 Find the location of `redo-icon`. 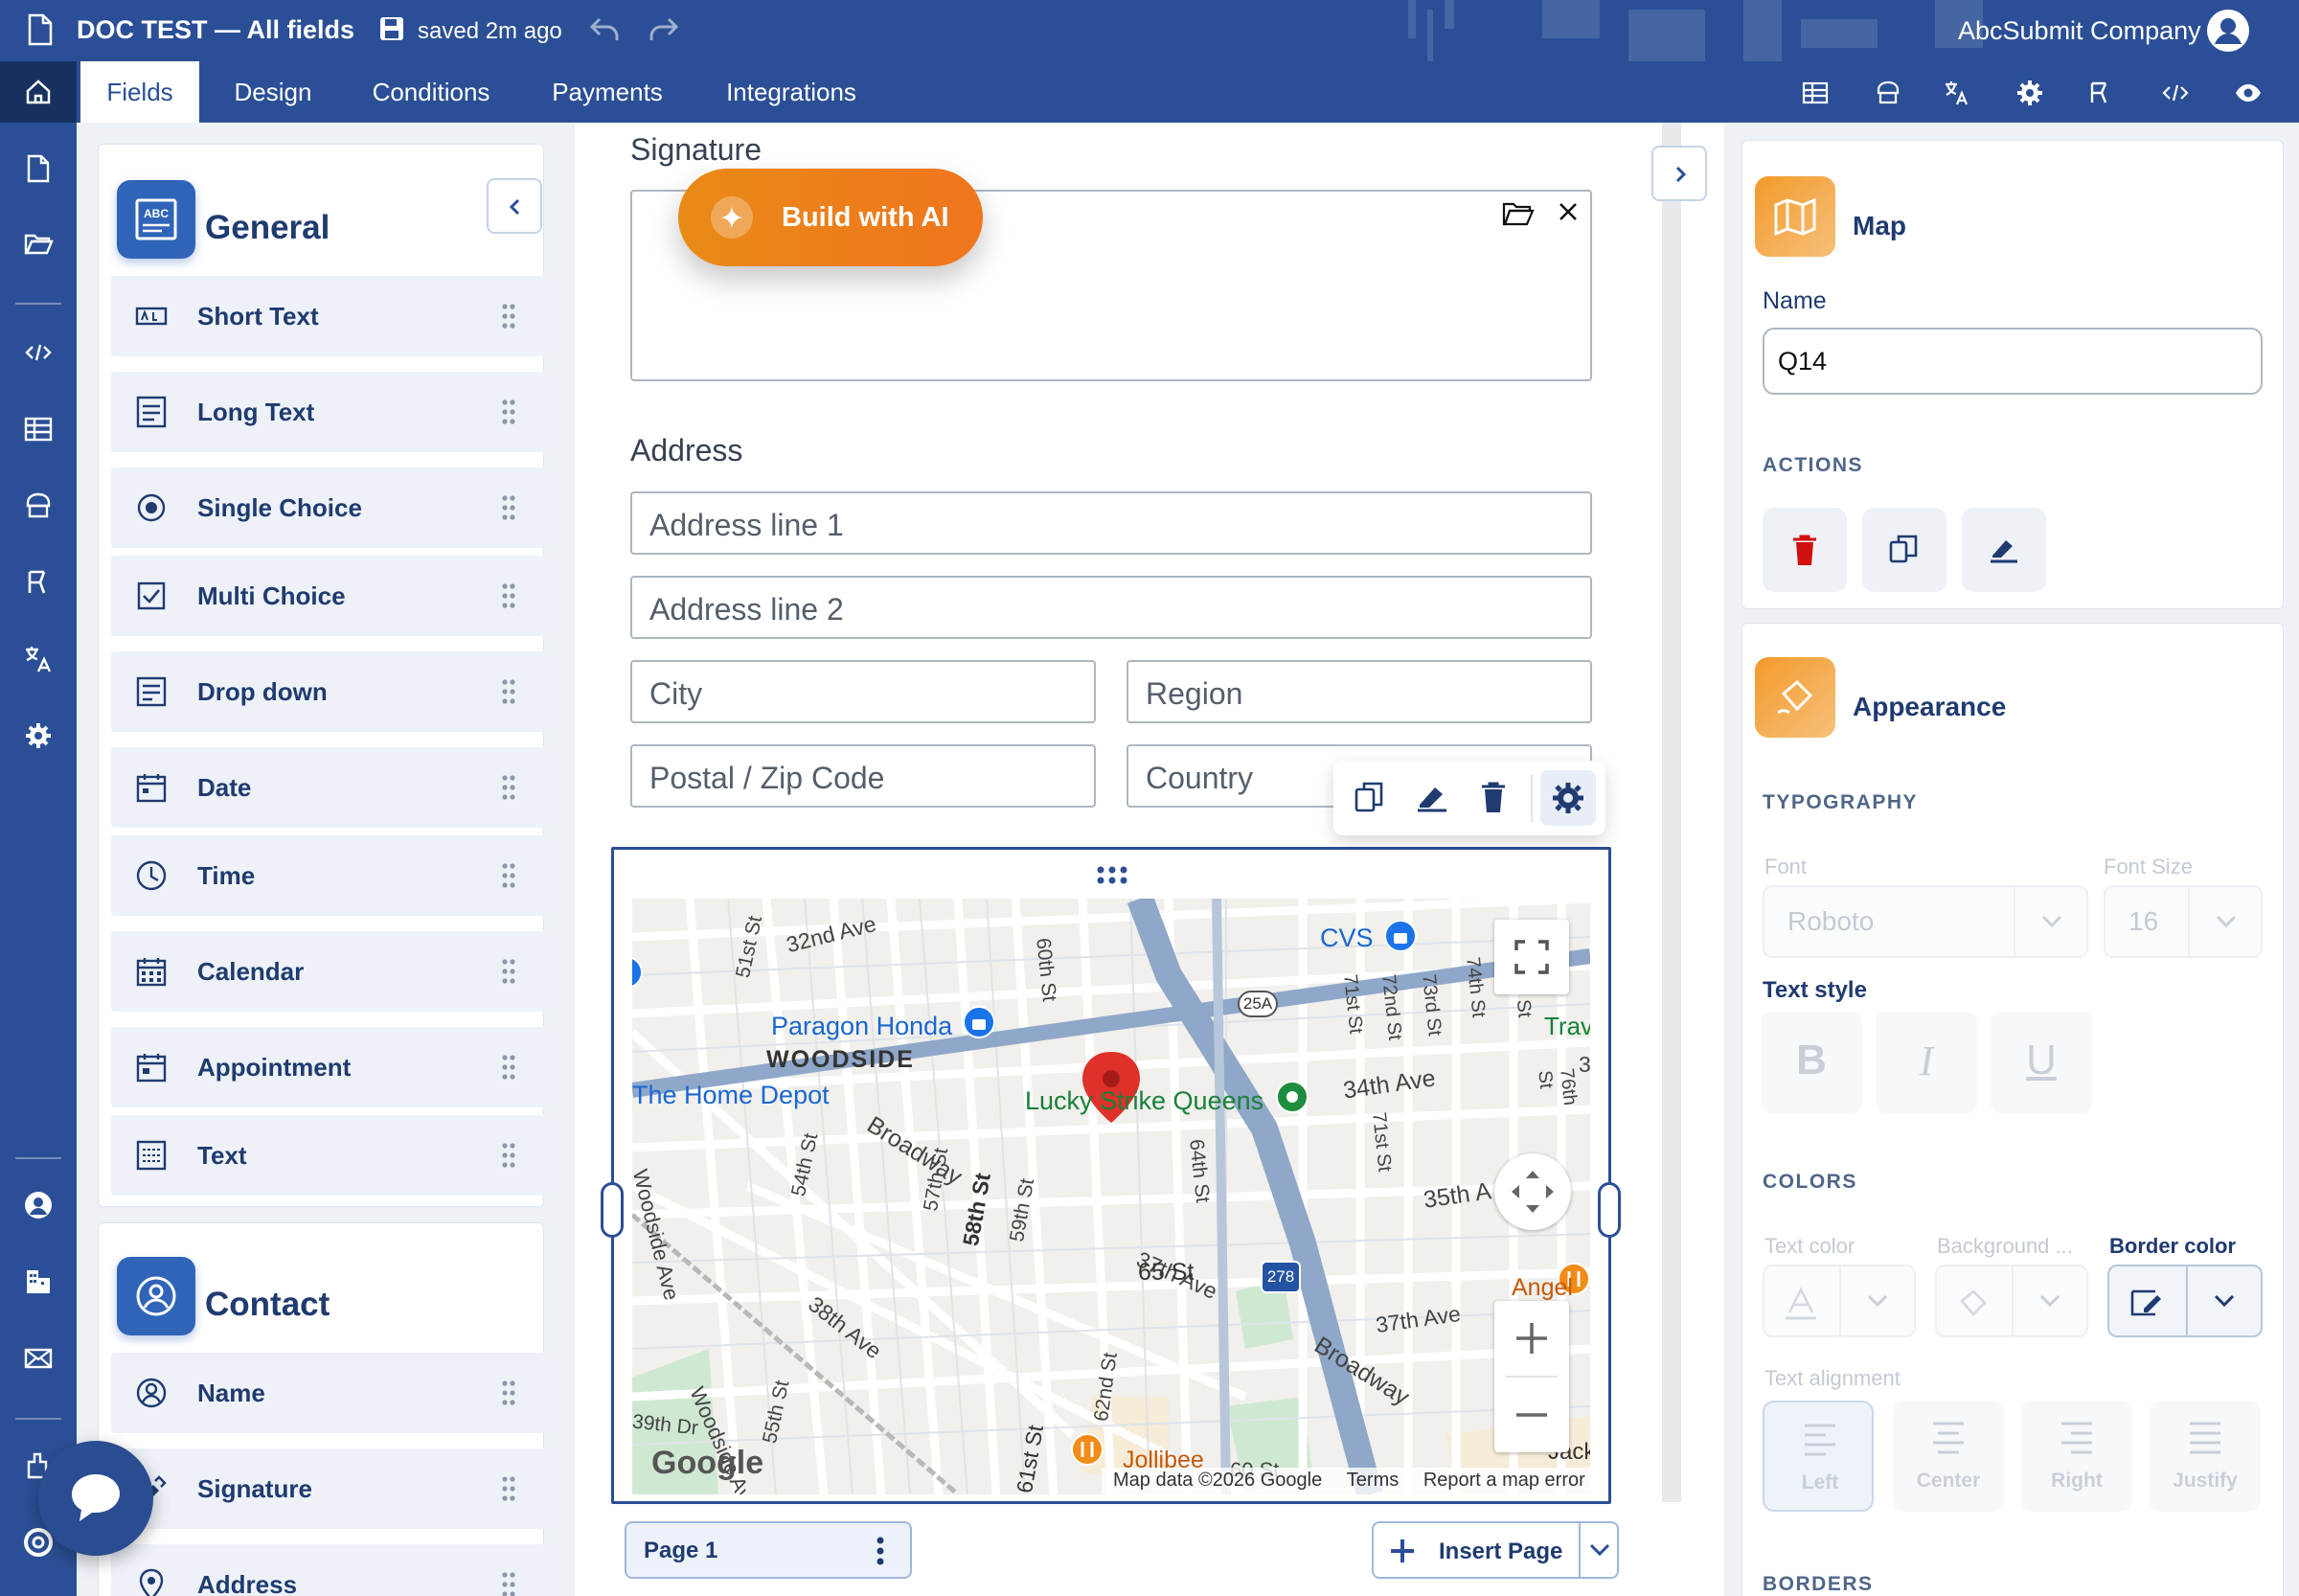

redo-icon is located at coordinates (664, 29).